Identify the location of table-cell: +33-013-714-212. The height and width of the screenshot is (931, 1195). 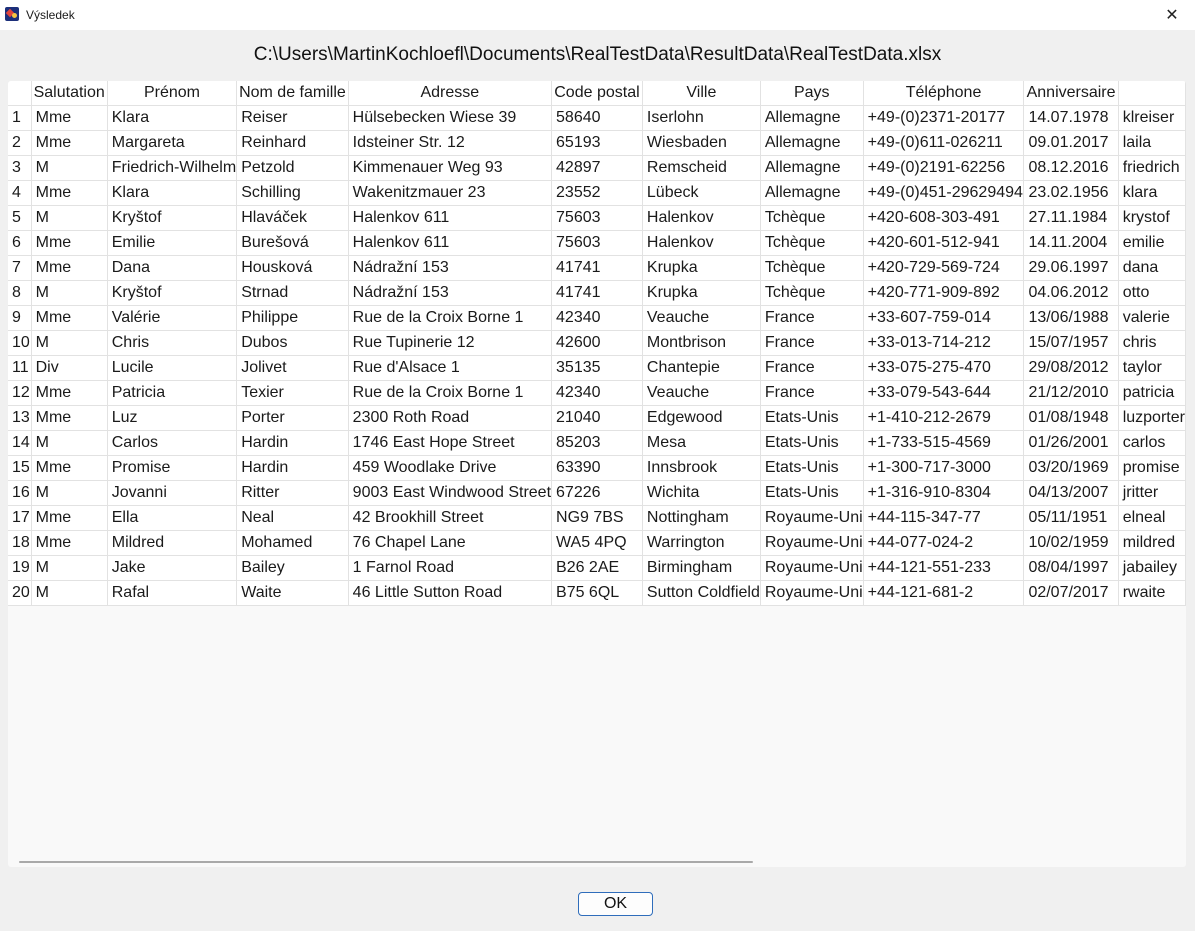
(944, 343).